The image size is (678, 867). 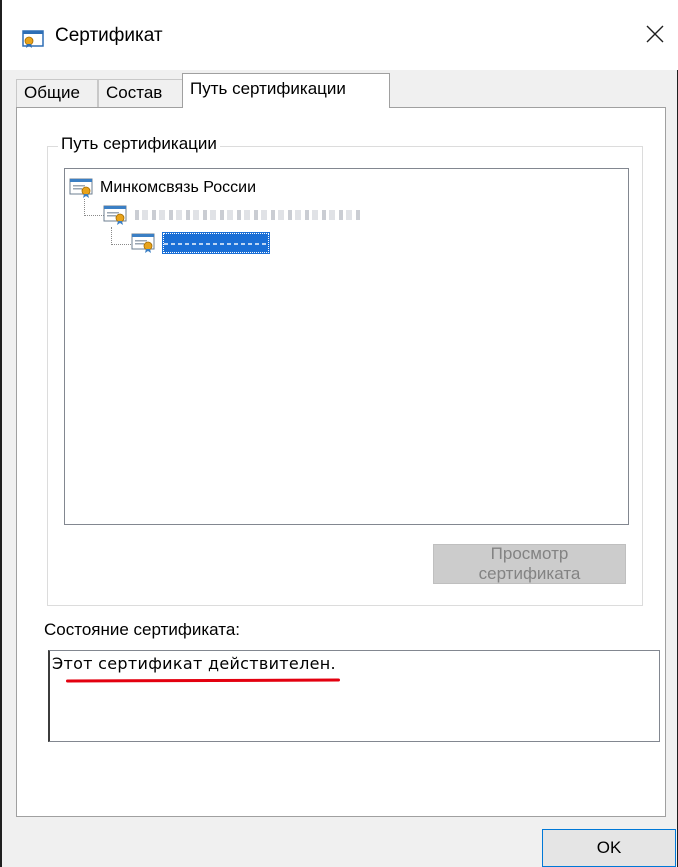 I want to click on redacted-label, so click(x=248, y=215).